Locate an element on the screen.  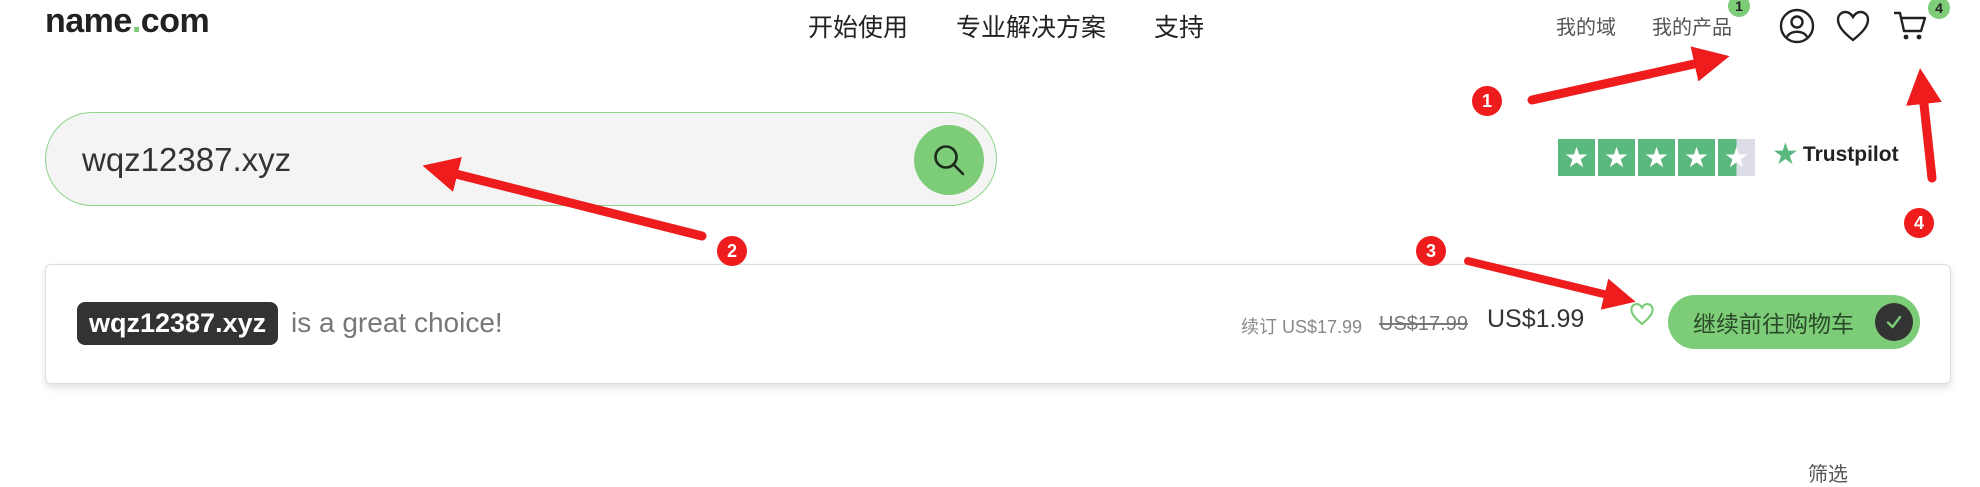
nav-pro-solutions: 专业解决方案 is located at coordinates (1031, 26).